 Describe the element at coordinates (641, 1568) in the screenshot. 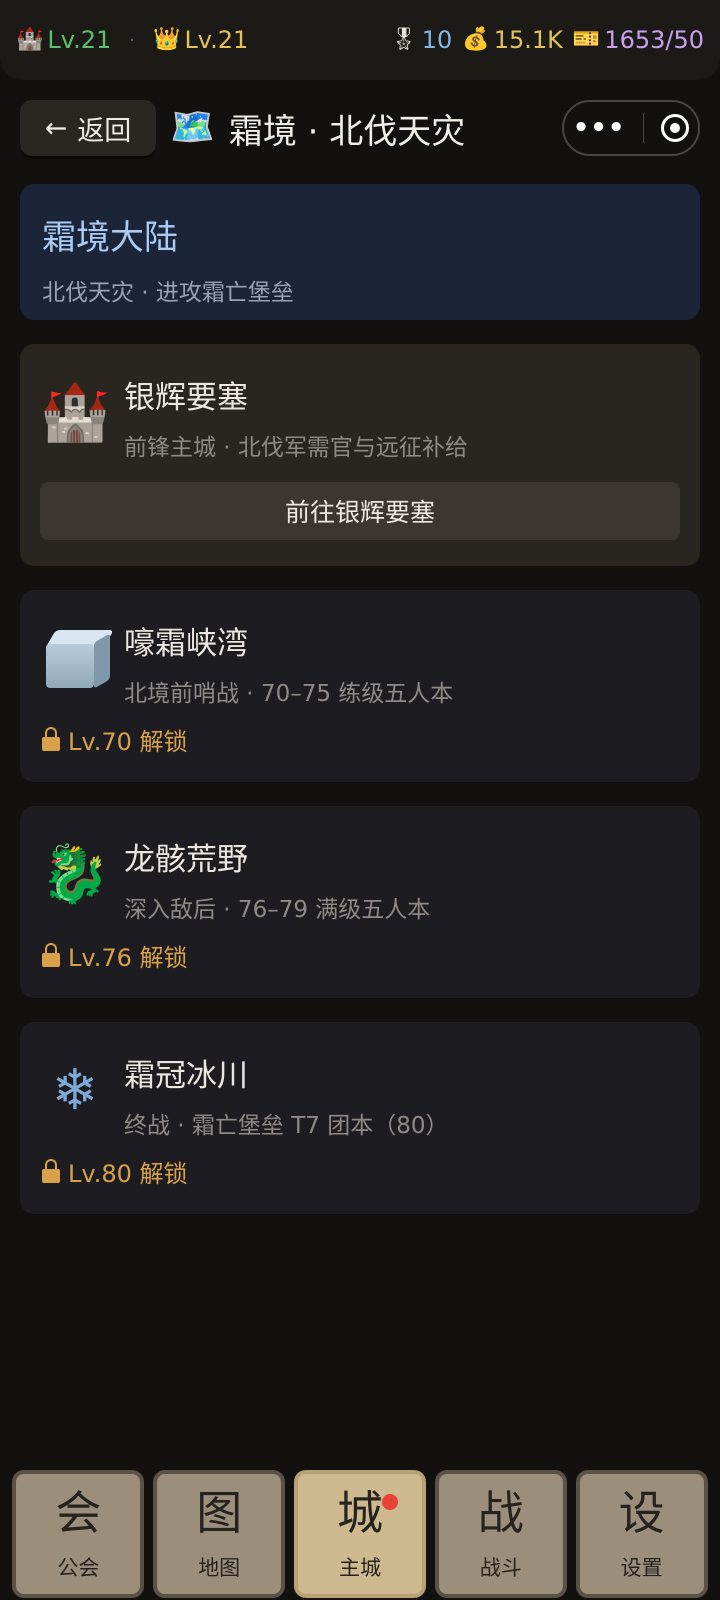

I see `nav-label: 设置` at that location.